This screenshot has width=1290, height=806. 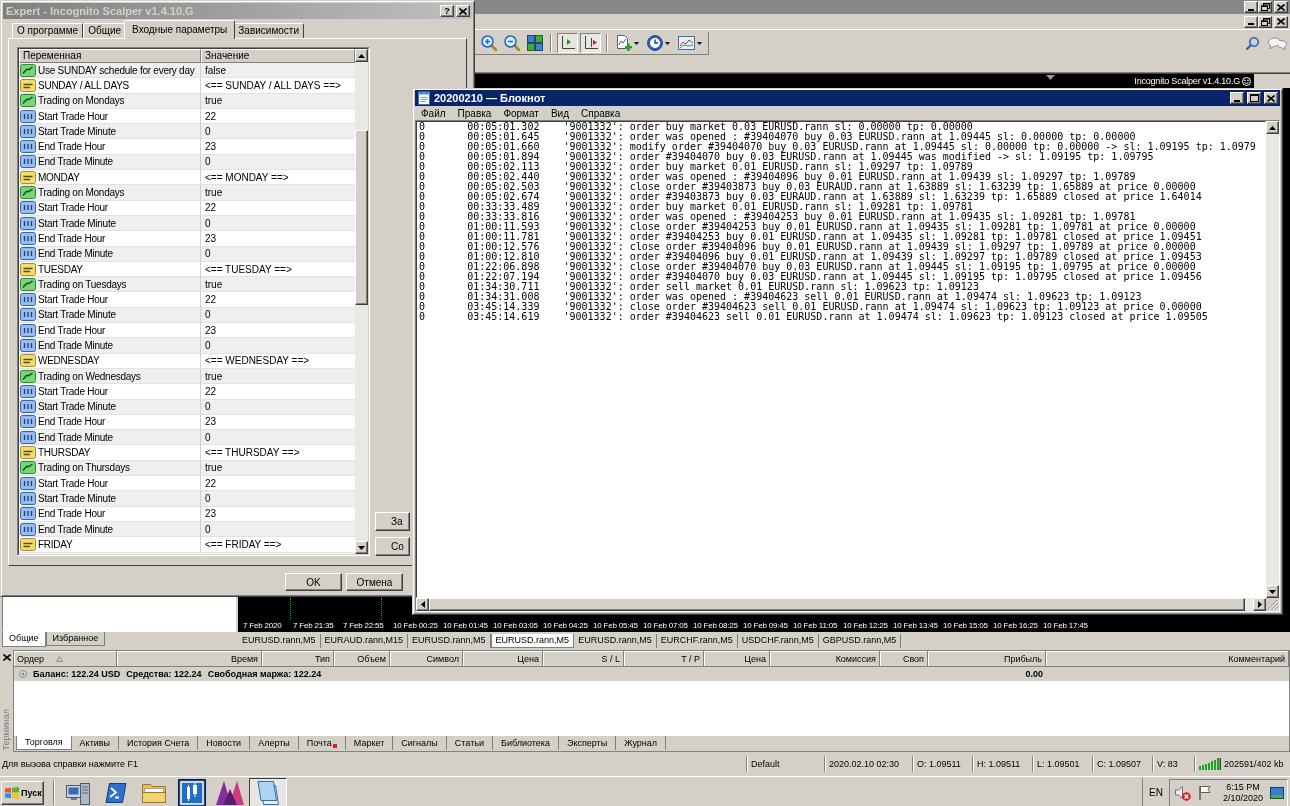 I want to click on column-header: Комментарий, so click(x=1167, y=659).